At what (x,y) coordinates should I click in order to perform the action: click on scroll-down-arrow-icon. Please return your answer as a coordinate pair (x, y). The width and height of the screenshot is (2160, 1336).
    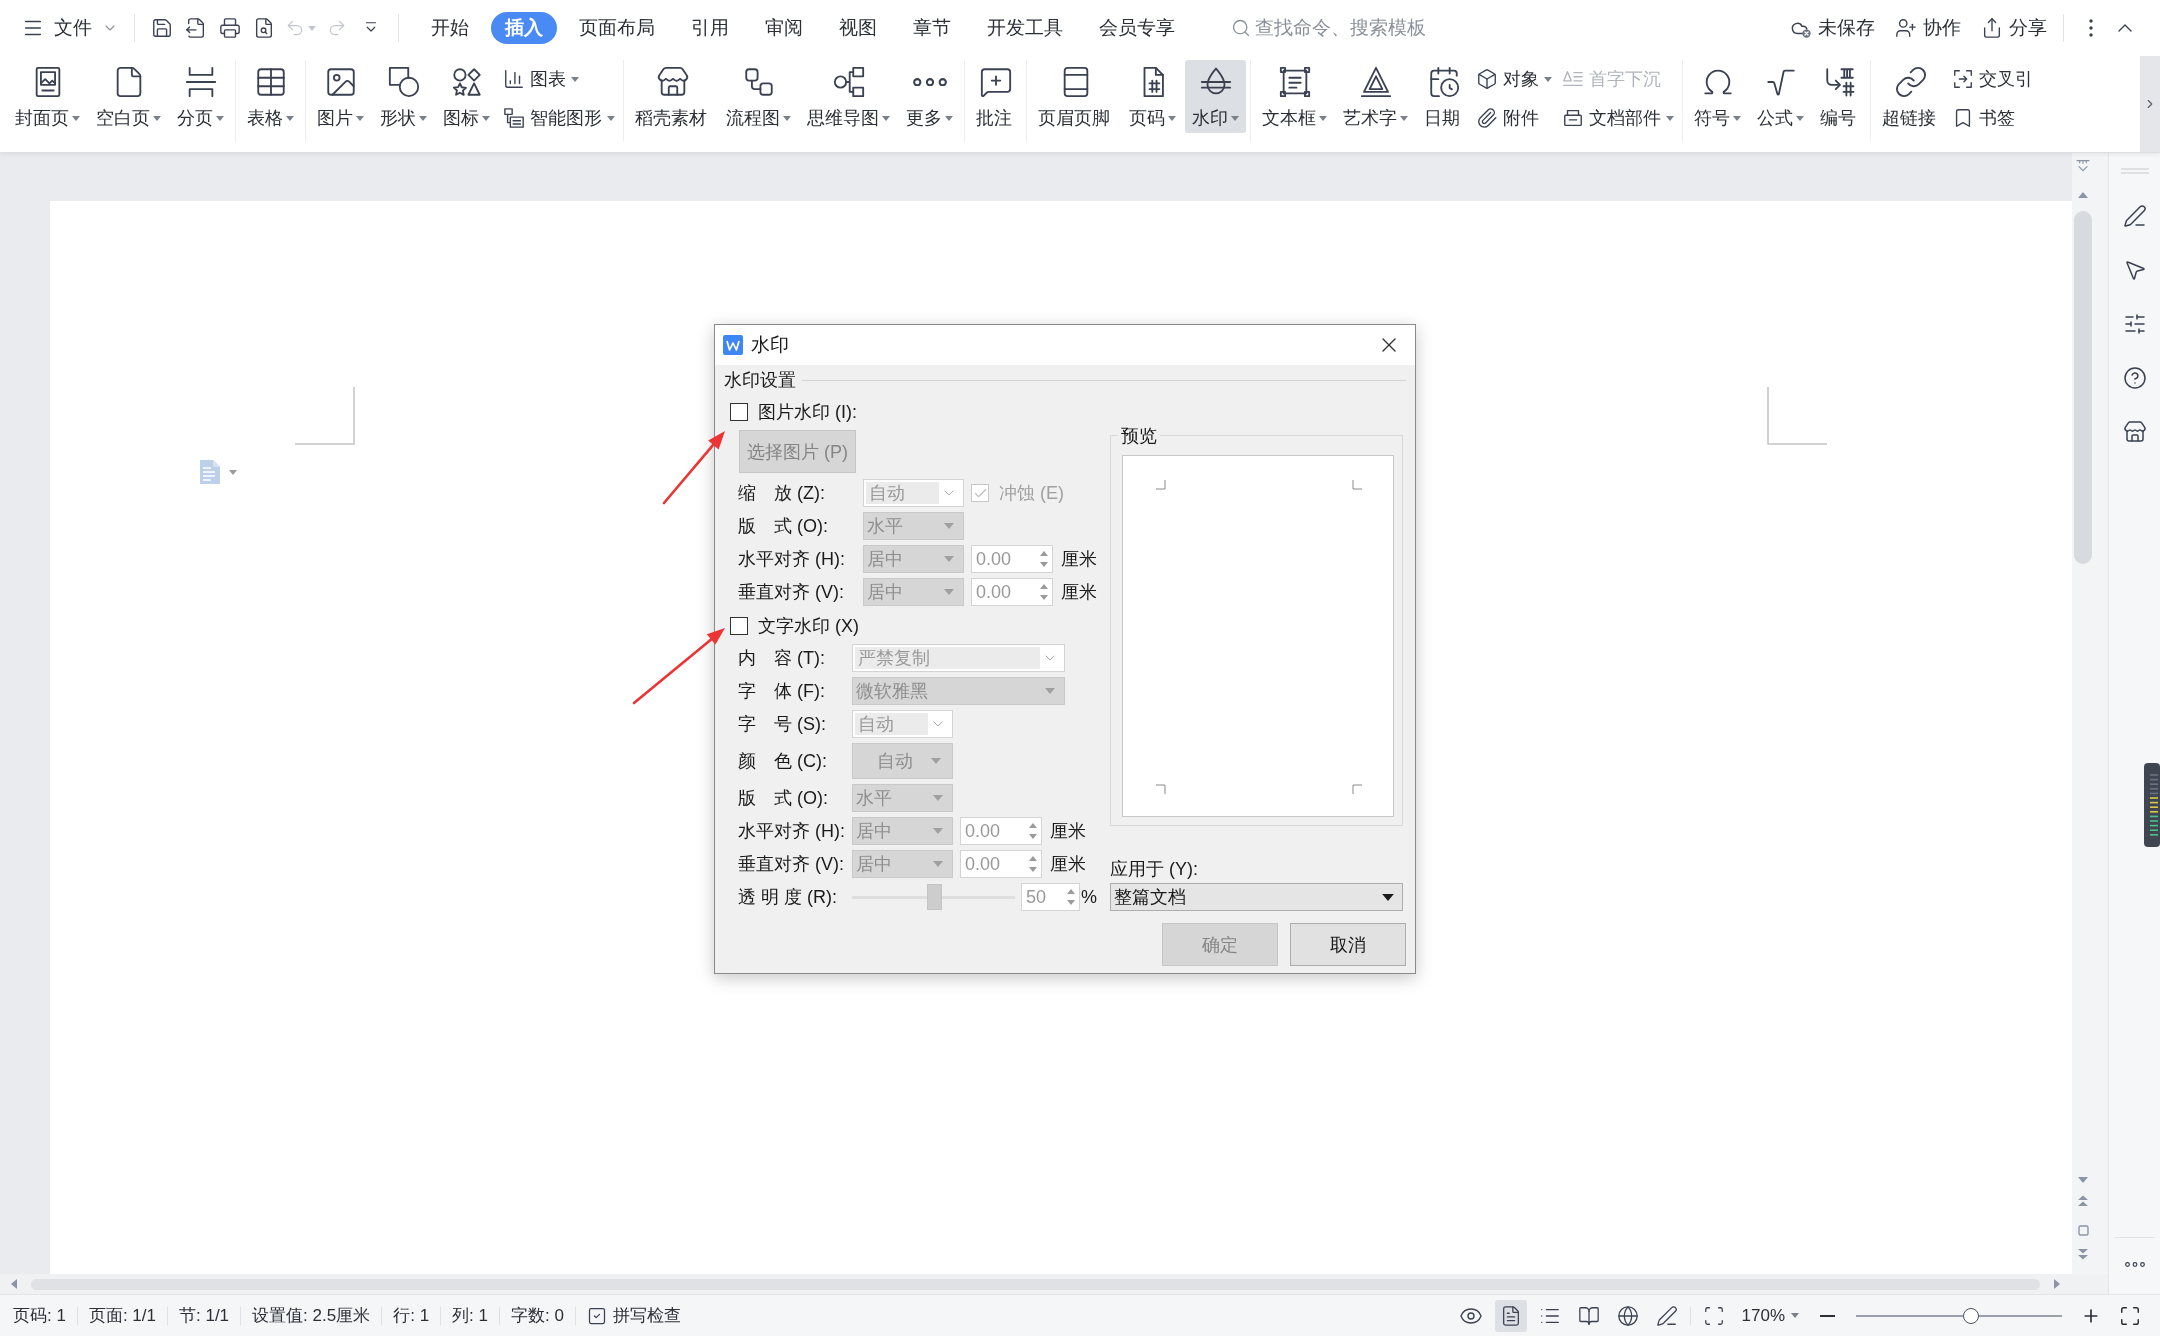
    Looking at the image, I should click on (2083, 1180).